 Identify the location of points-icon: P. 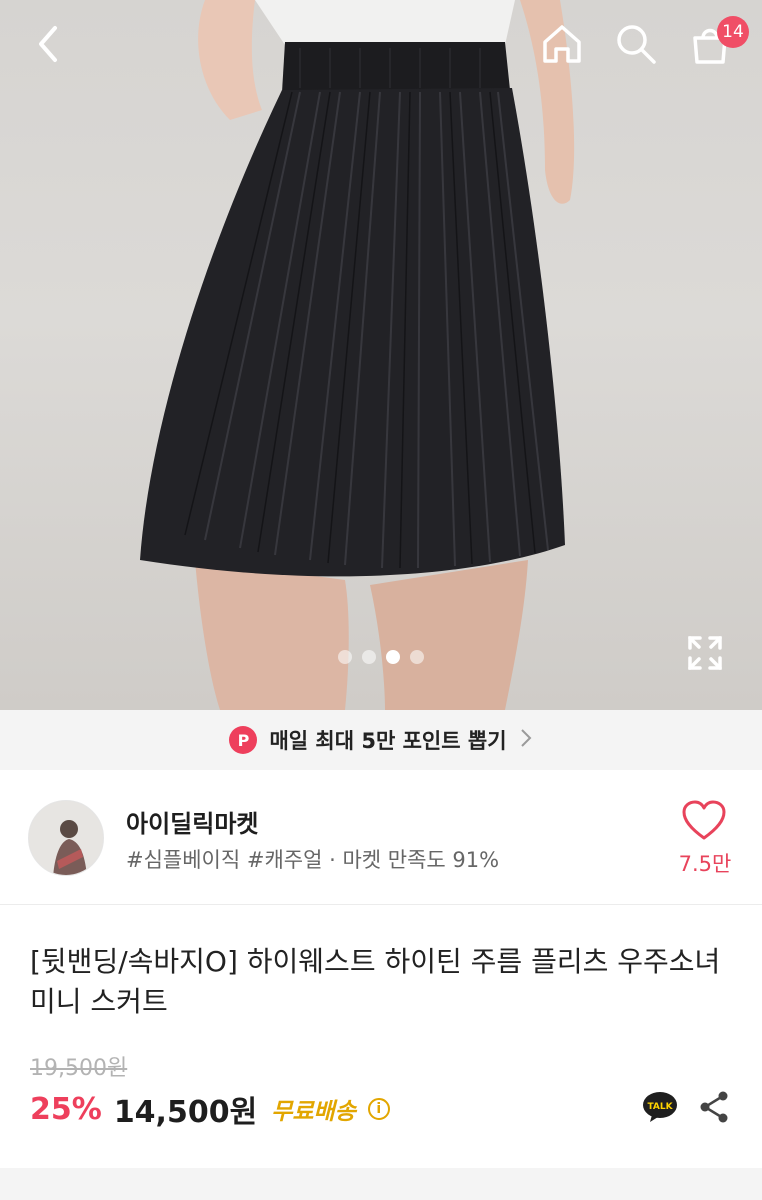
(243, 740).